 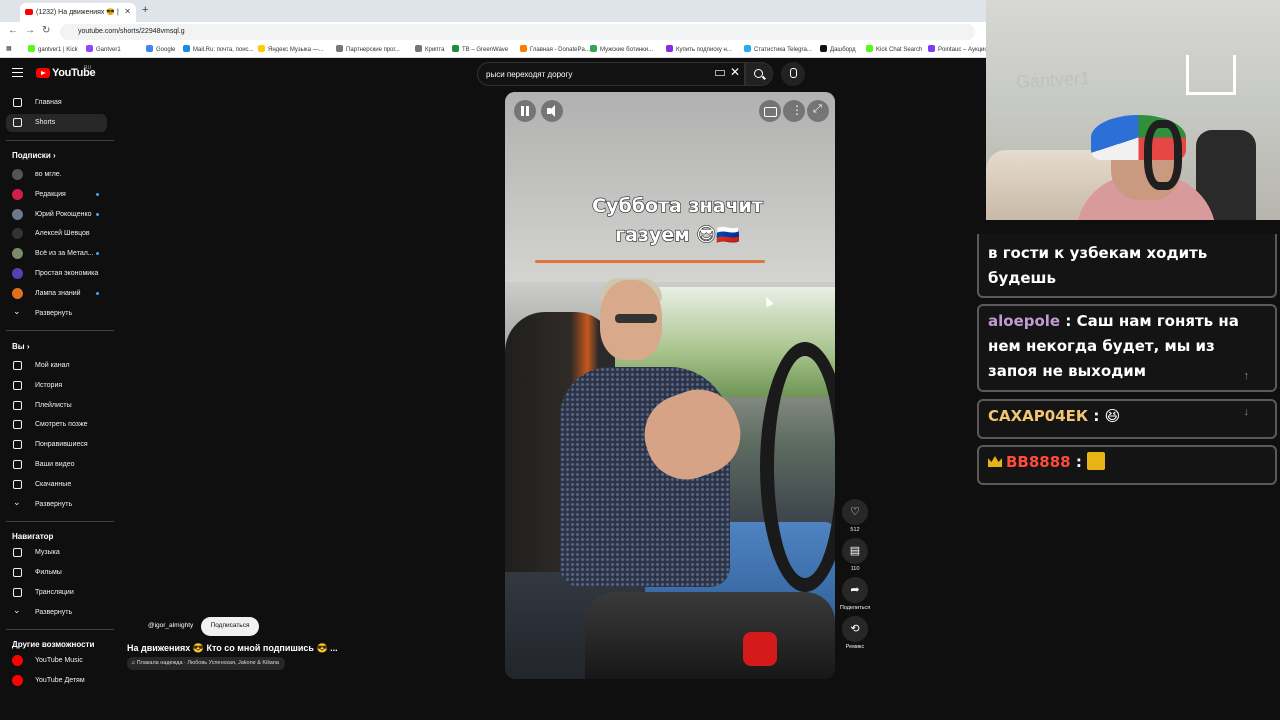 I want to click on keyboard-icon, so click(x=720, y=73).